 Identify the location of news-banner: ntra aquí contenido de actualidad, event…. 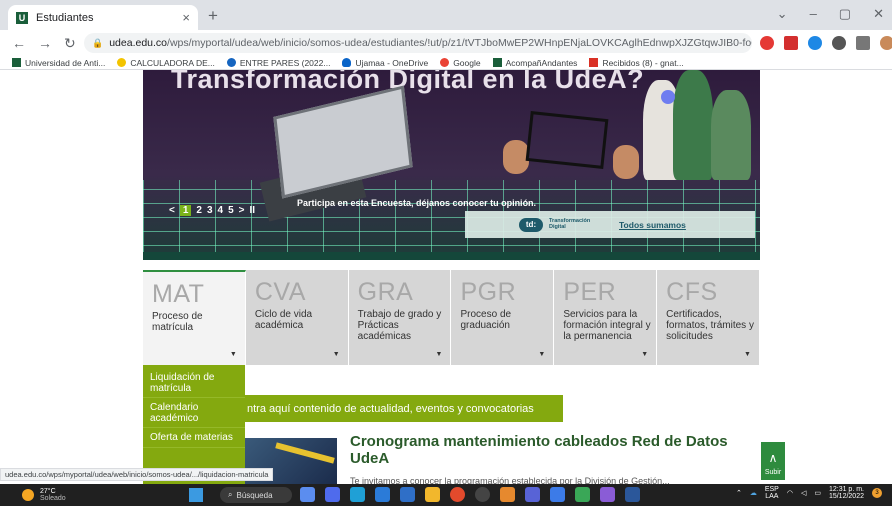
(404, 408).